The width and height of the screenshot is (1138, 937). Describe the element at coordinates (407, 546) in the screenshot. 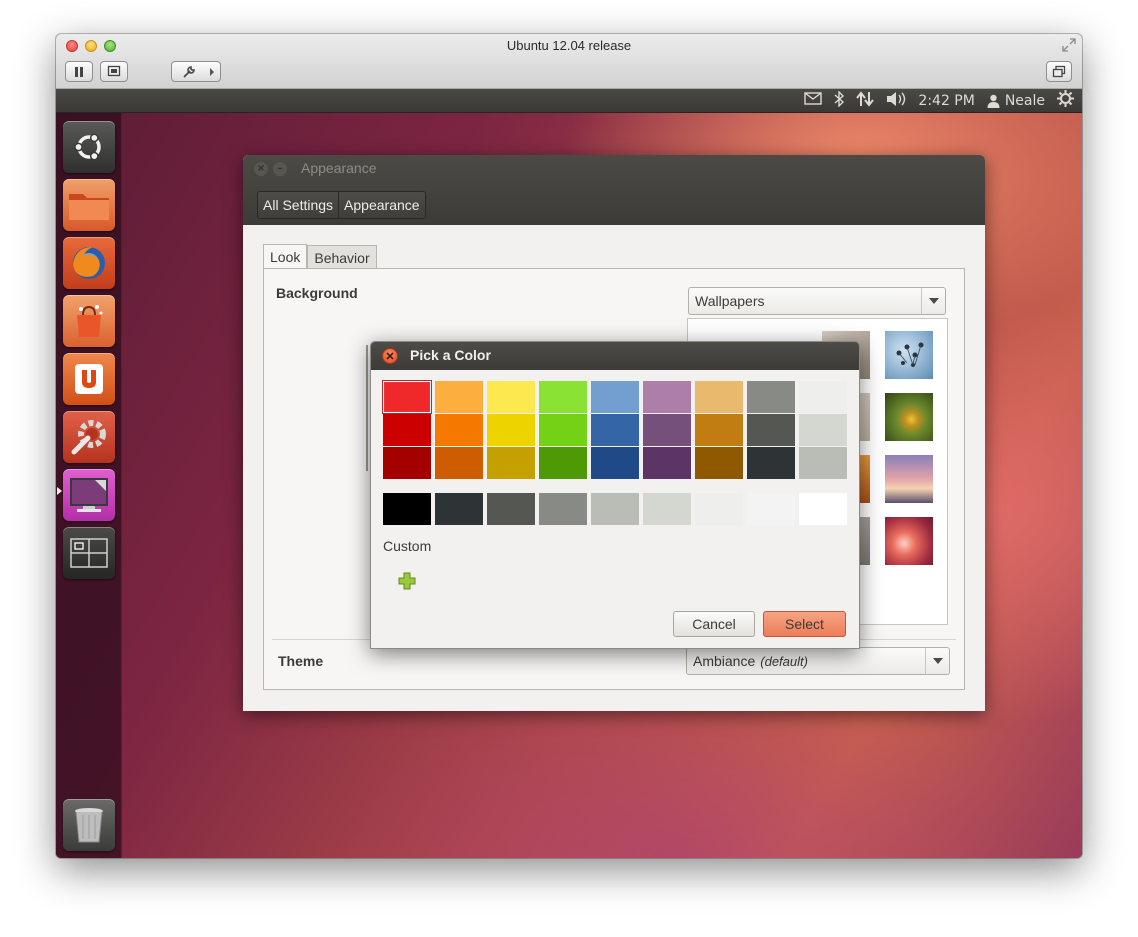

I see `custom-label: Custom` at that location.